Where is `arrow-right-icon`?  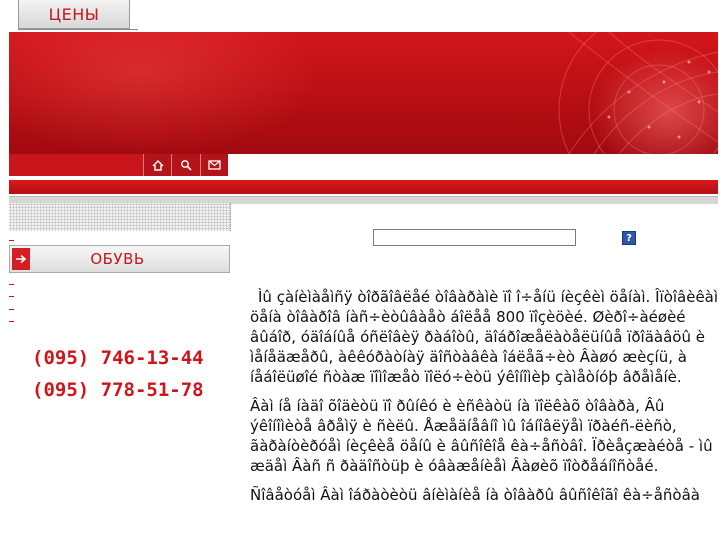 arrow-right-icon is located at coordinates (21, 259).